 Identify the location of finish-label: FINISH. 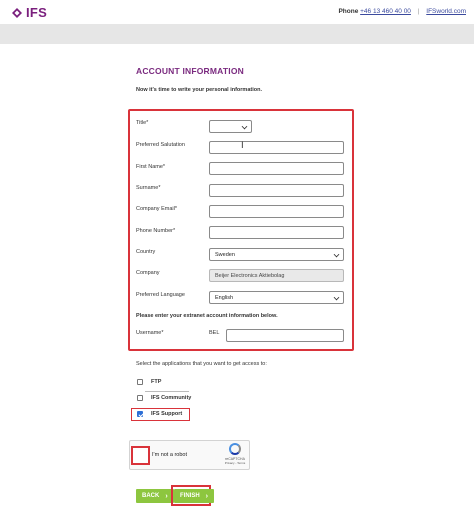
(190, 496).